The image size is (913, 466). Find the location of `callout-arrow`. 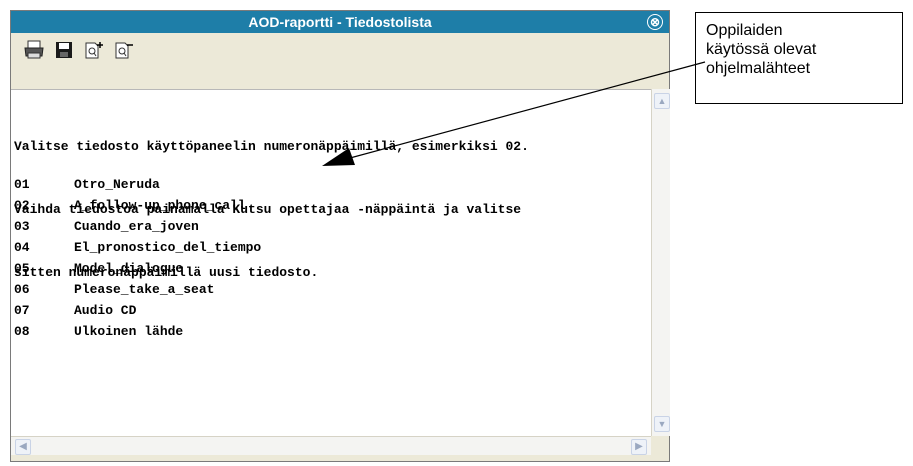

callout-arrow is located at coordinates (514, 113).